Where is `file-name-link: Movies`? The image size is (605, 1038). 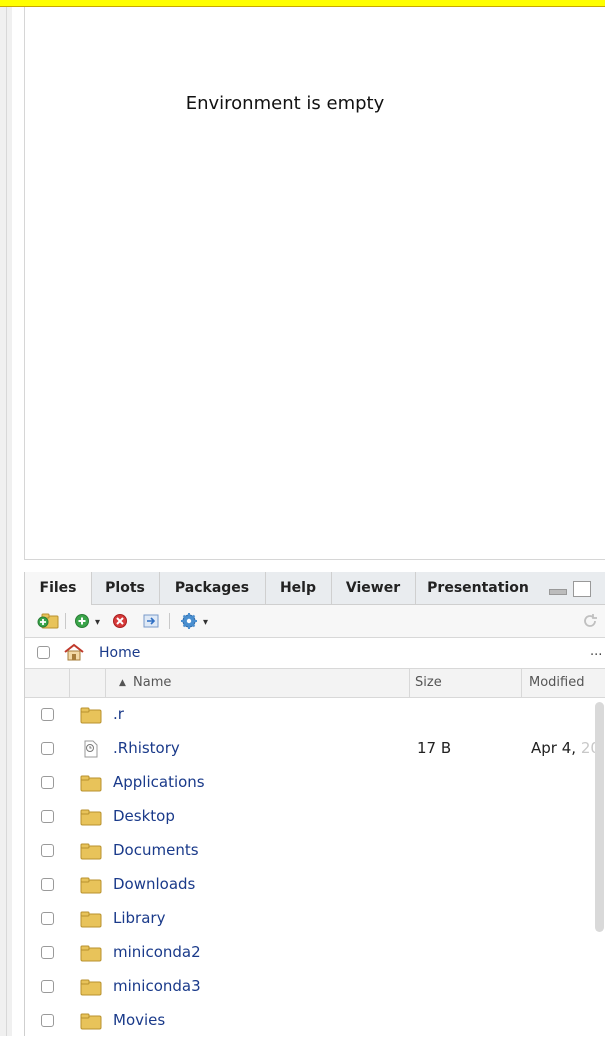 file-name-link: Movies is located at coordinates (139, 1020).